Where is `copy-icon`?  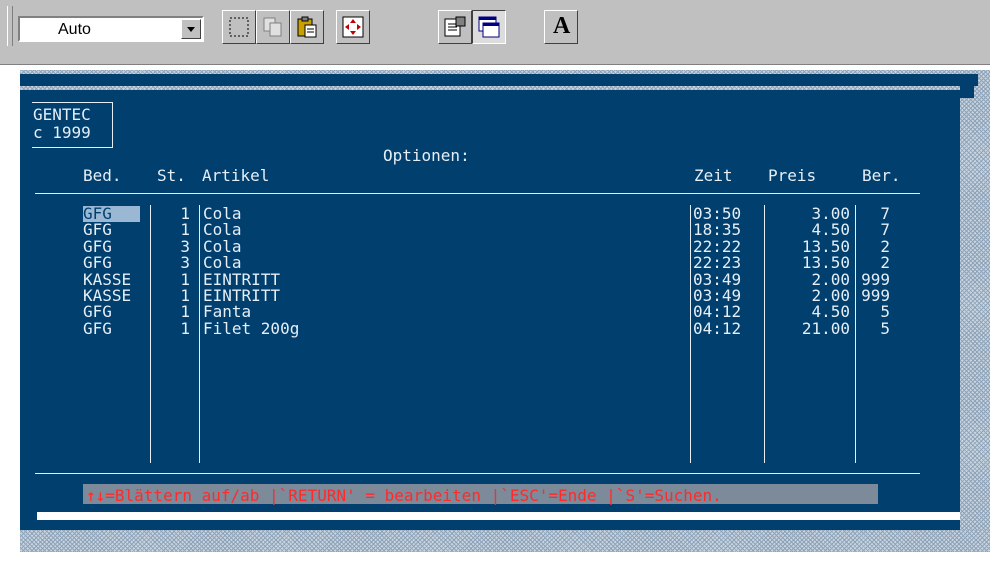 copy-icon is located at coordinates (272, 27).